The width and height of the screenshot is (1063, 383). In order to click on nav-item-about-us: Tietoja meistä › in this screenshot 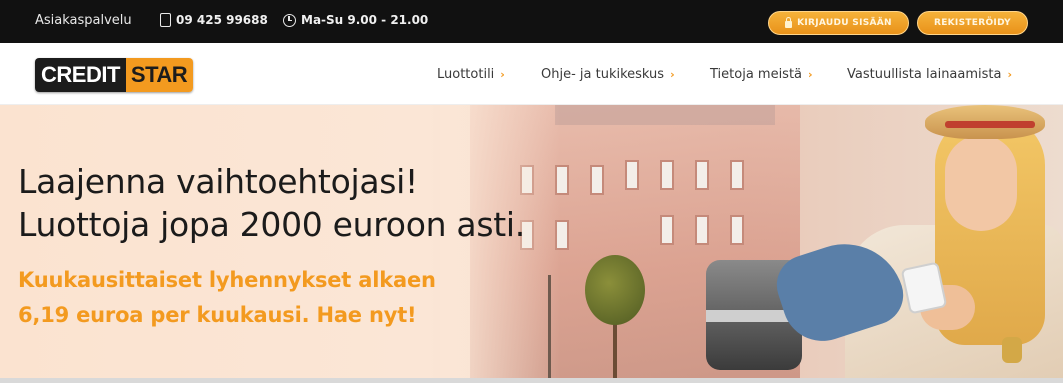, I will do `click(761, 74)`.